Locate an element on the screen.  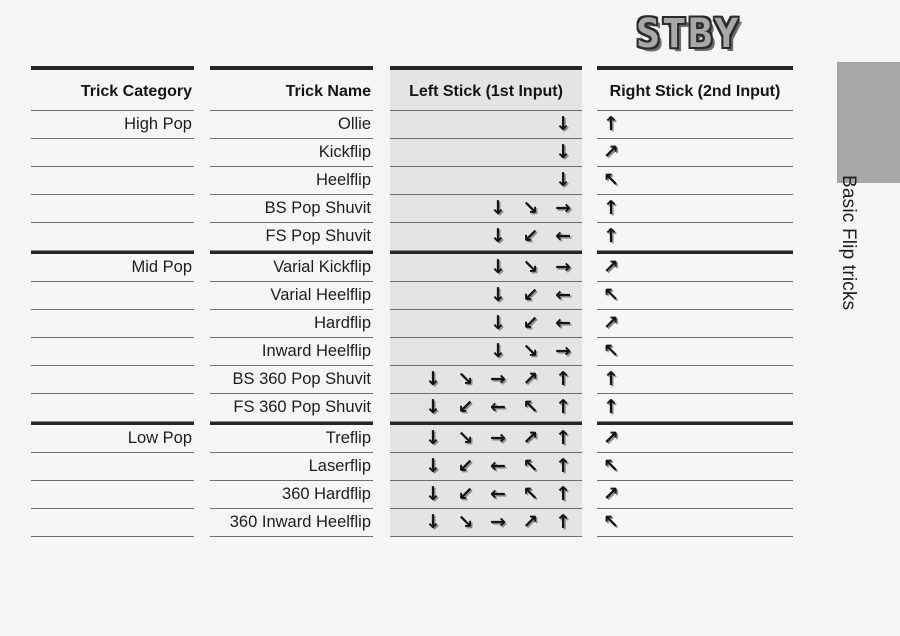
cell-name: 360 Hardflip is located at coordinates (326, 494).